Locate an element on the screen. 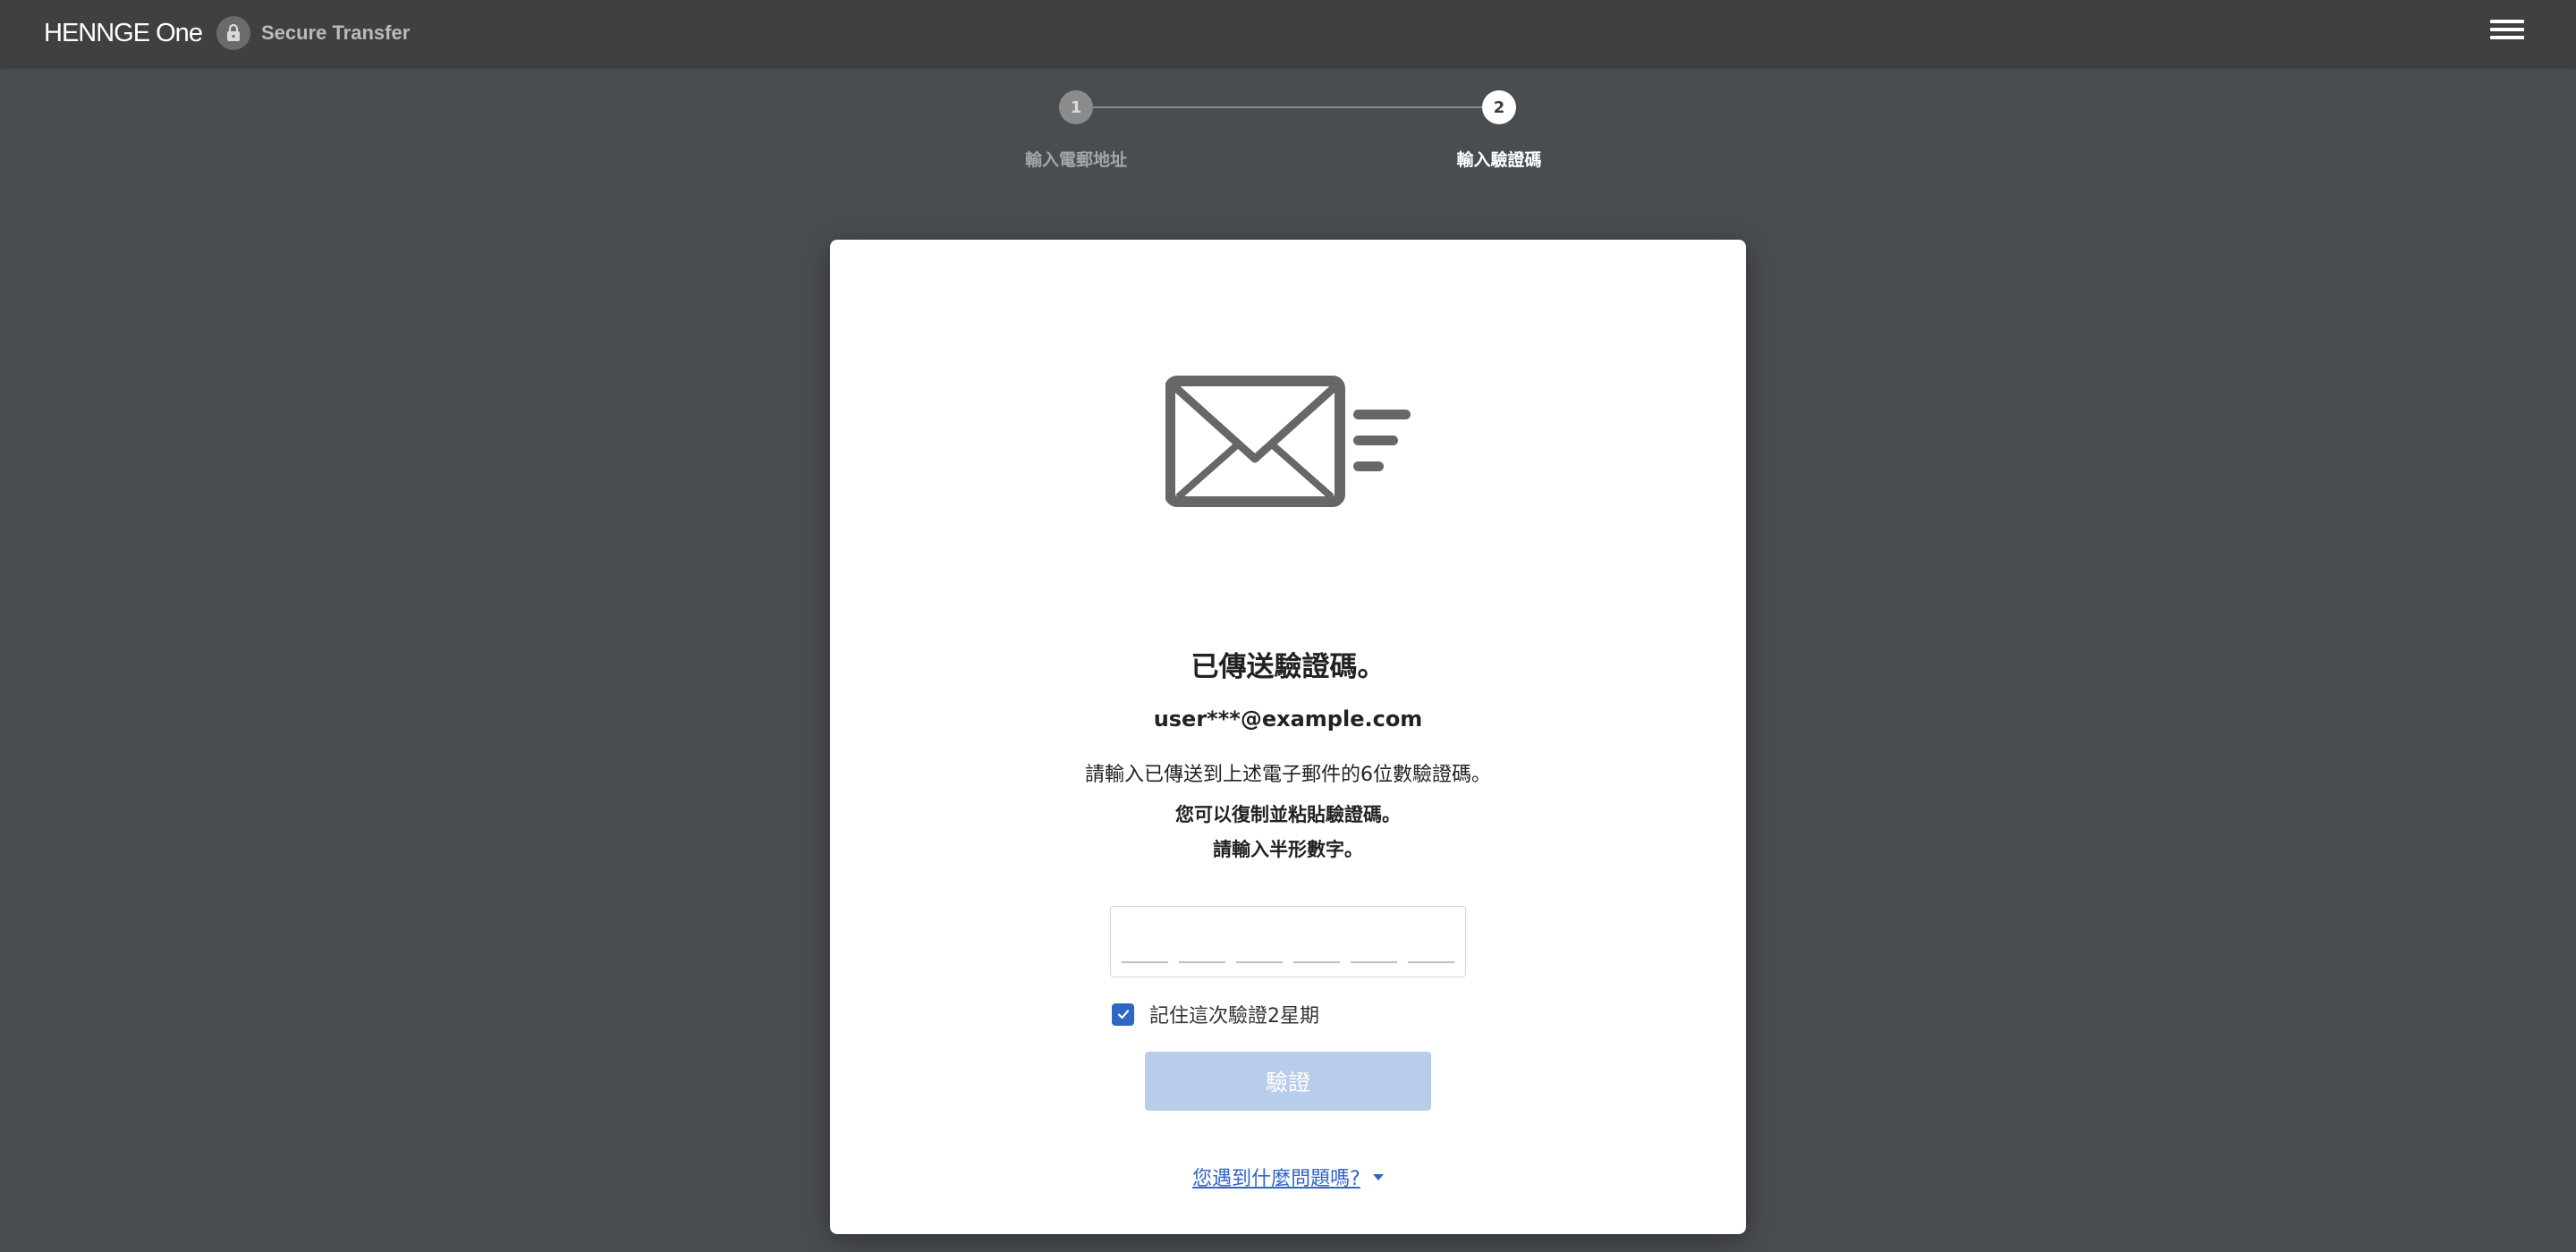 This screenshot has height=1252, width=2576. step-1-indicator: 1 is located at coordinates (1076, 107).